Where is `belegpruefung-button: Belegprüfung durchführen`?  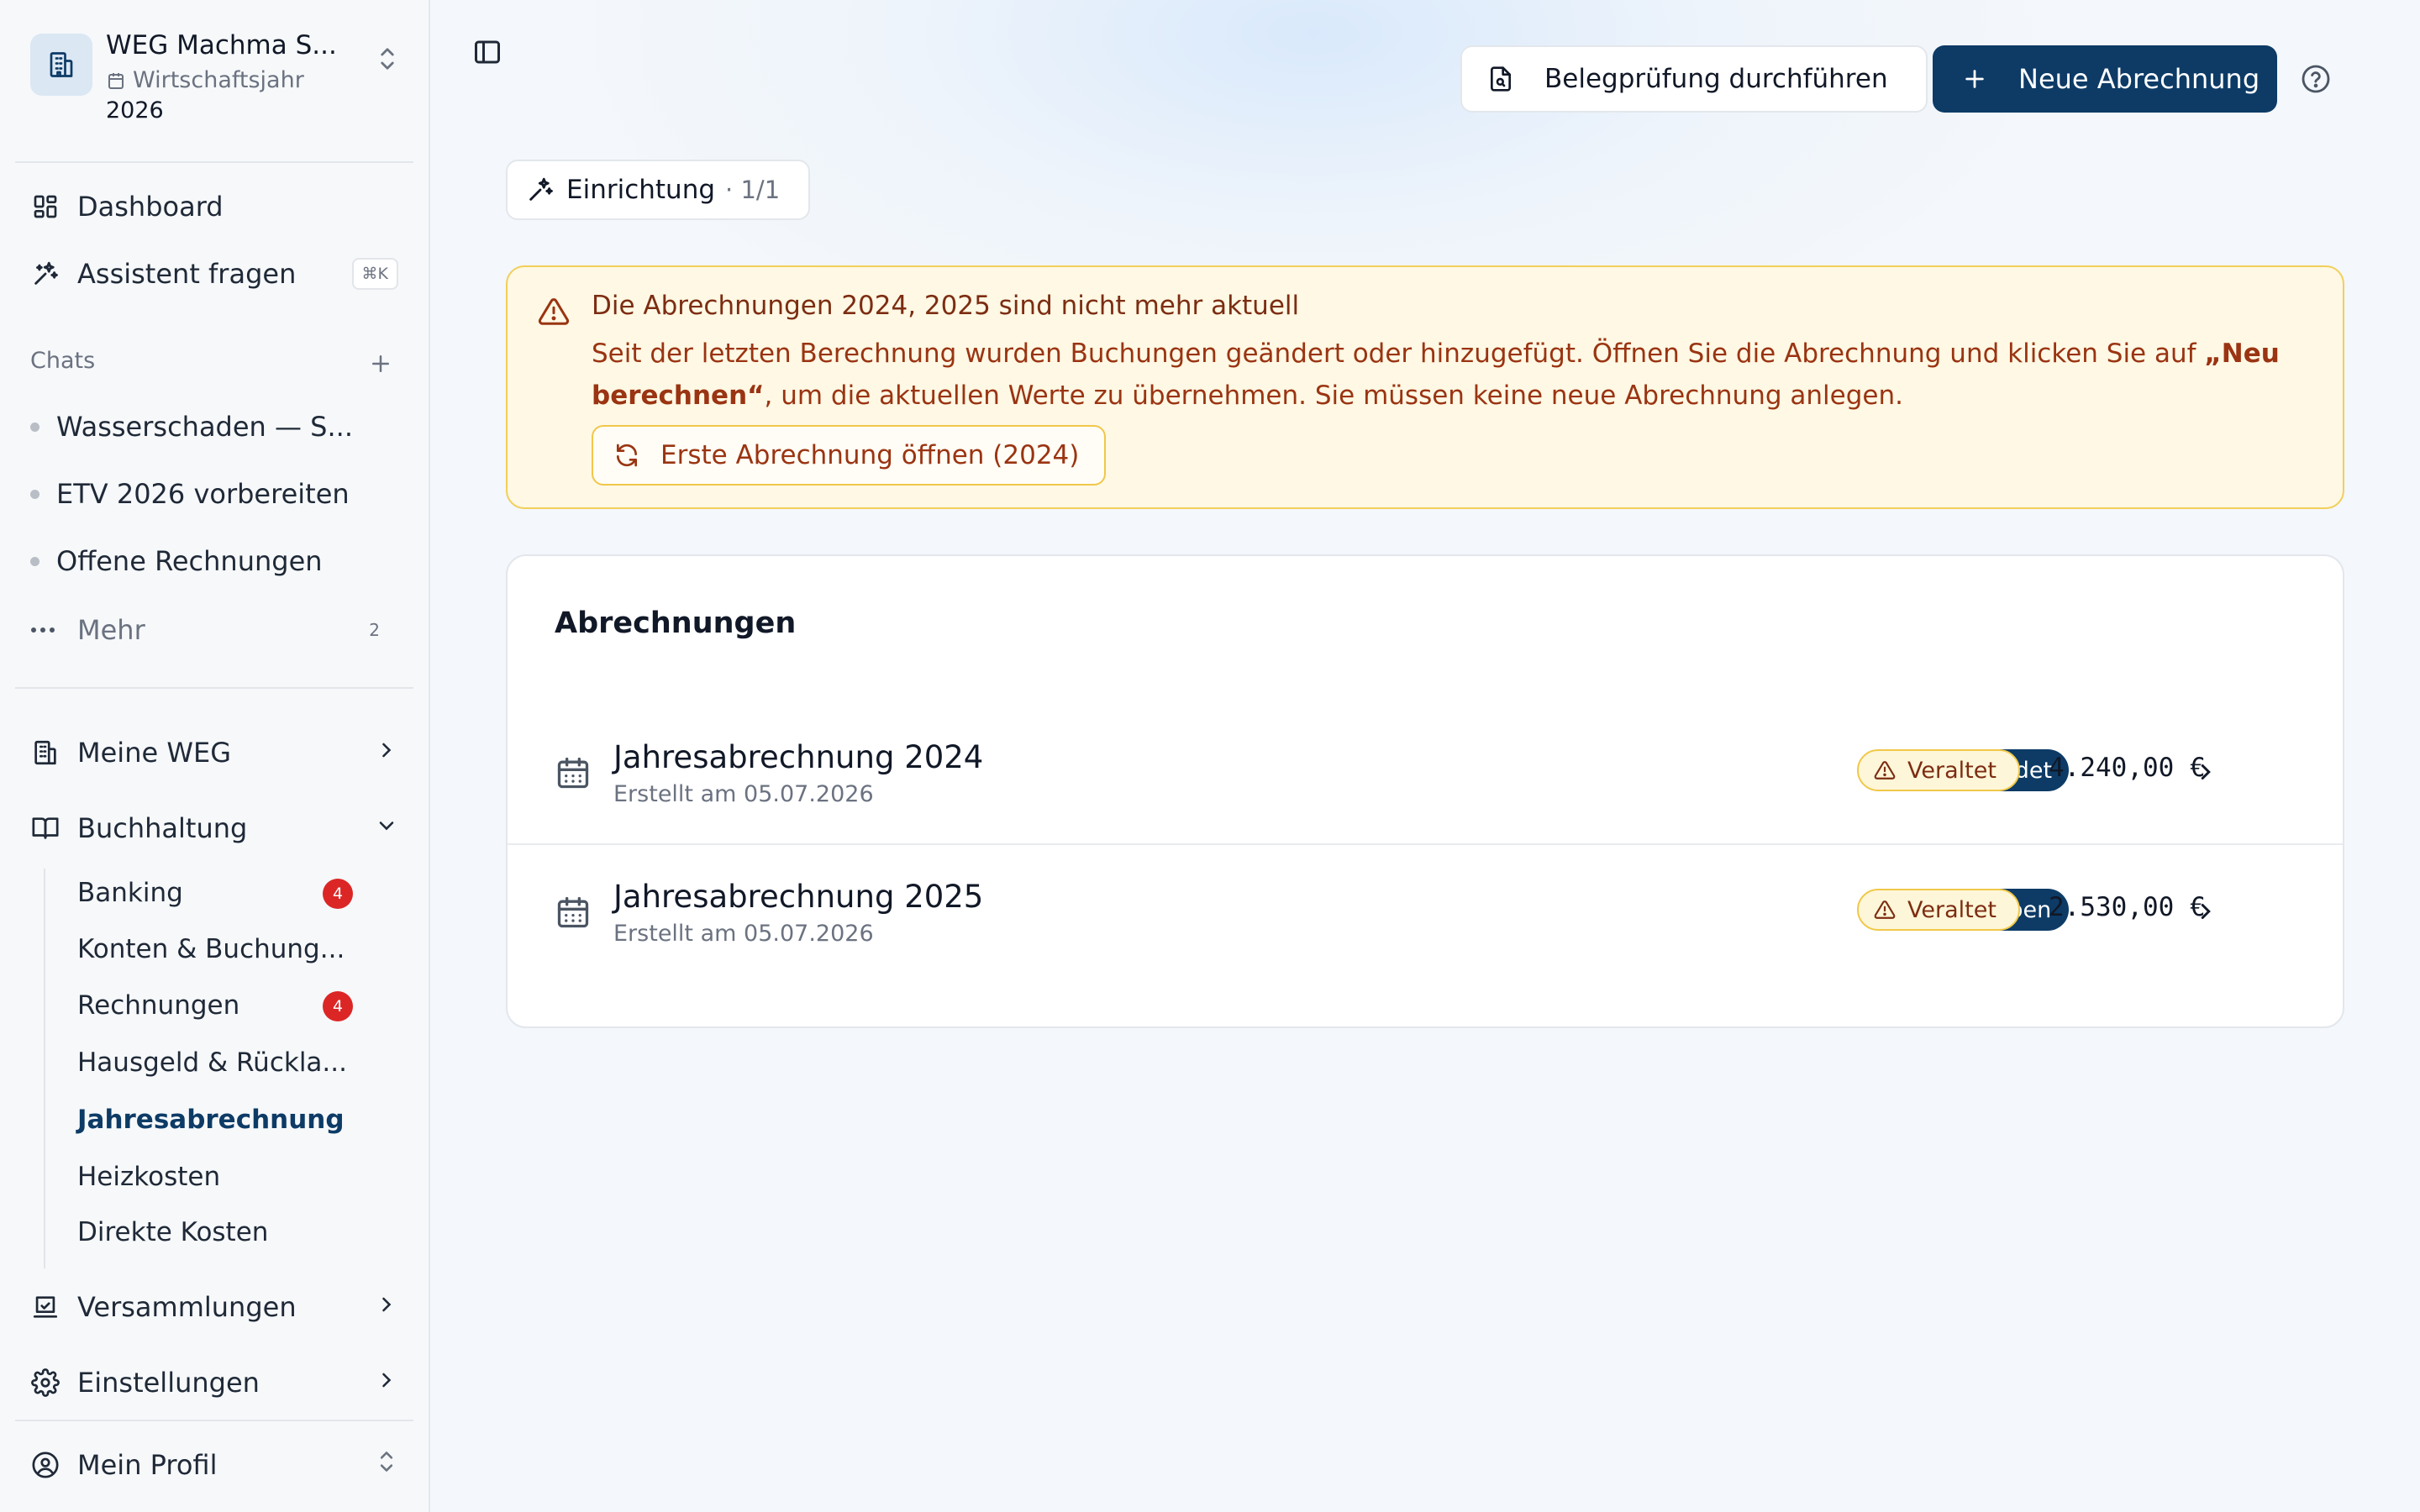 belegpruefung-button: Belegprüfung durchführen is located at coordinates (1694, 79).